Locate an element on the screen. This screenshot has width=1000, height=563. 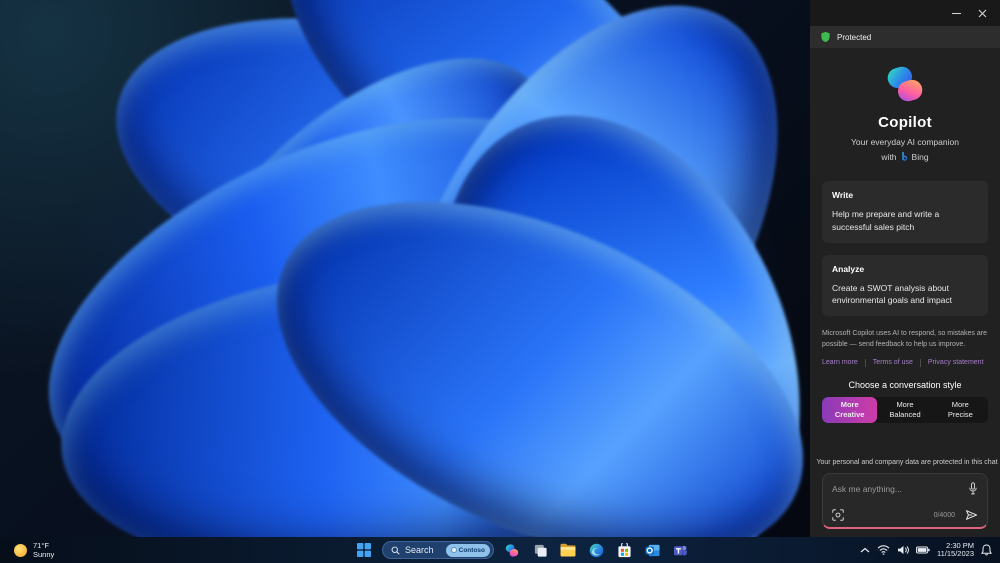
search-placeholder: Search is located at coordinates (419, 550).